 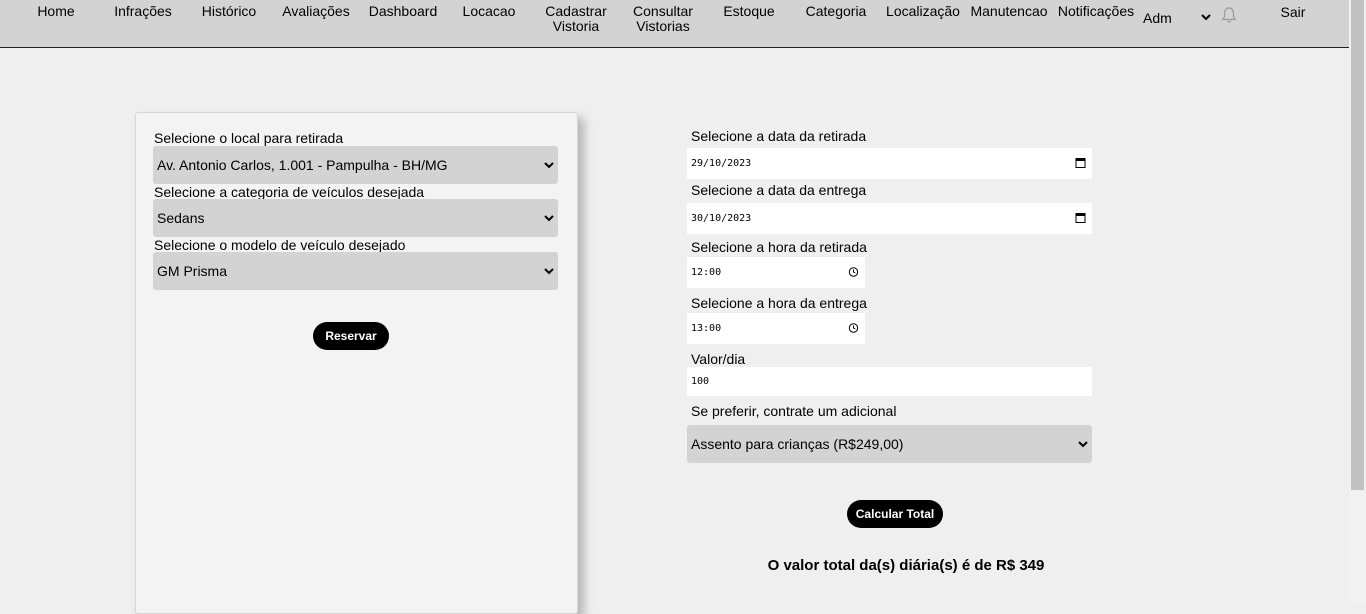 What do you see at coordinates (1096, 11) in the screenshot?
I see `nav-notificacoes: Notificações` at bounding box center [1096, 11].